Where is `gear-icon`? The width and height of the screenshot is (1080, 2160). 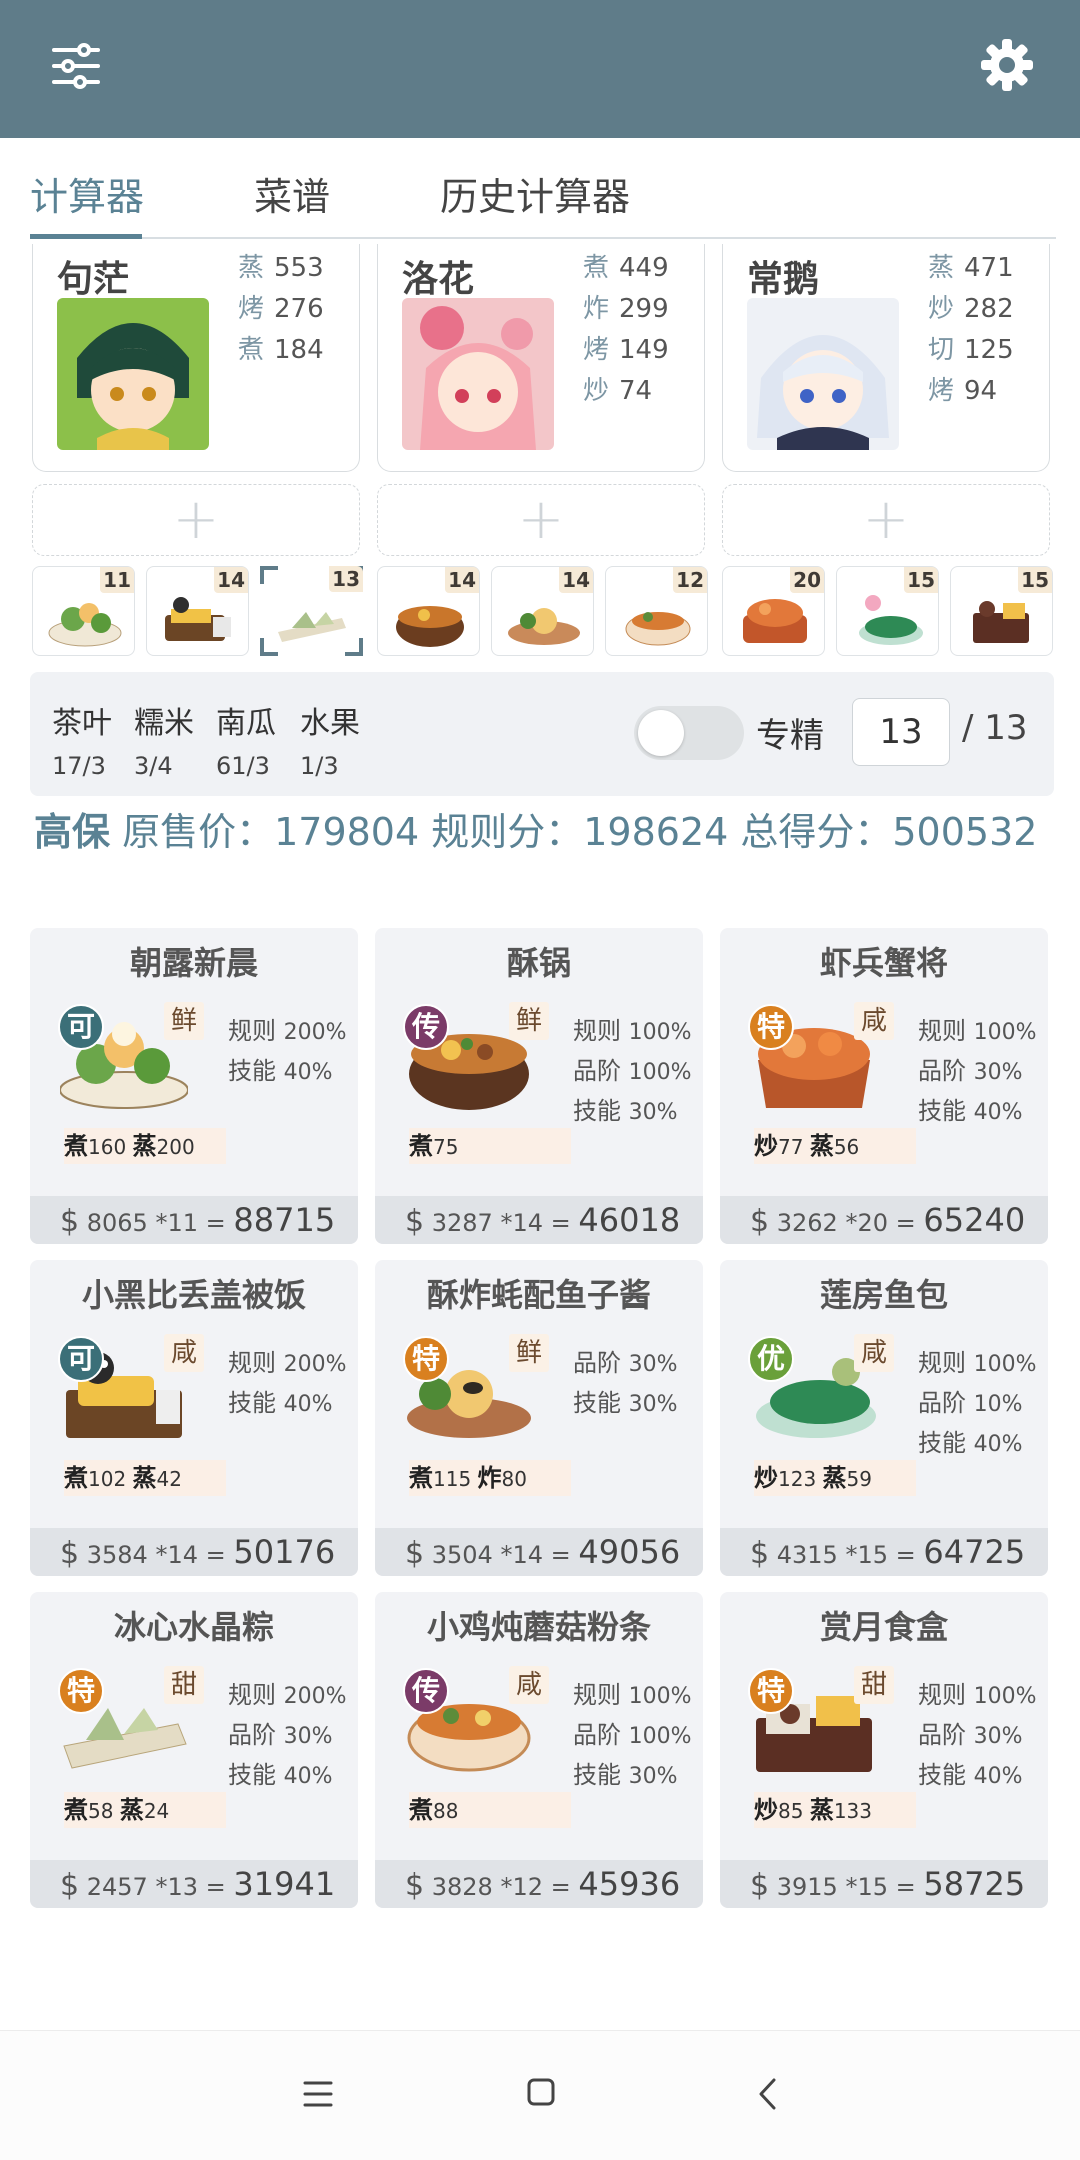
gear-icon is located at coordinates (1007, 65).